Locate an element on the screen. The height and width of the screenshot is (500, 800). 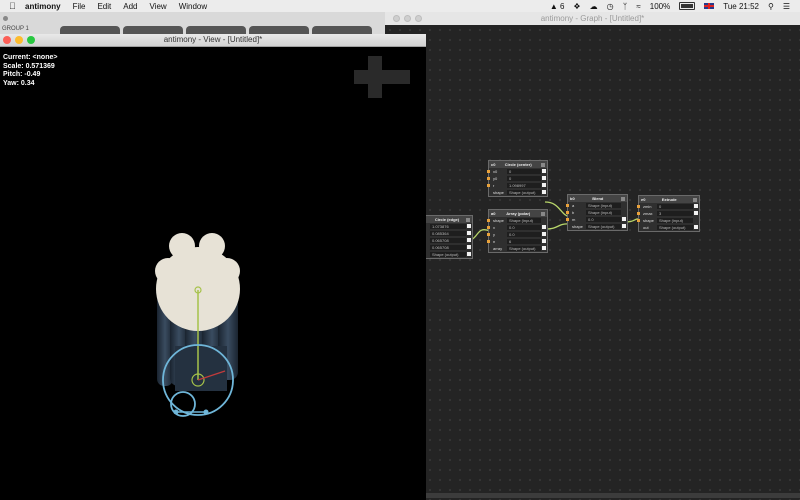
node-type: Blend is located at coordinates (598, 198).